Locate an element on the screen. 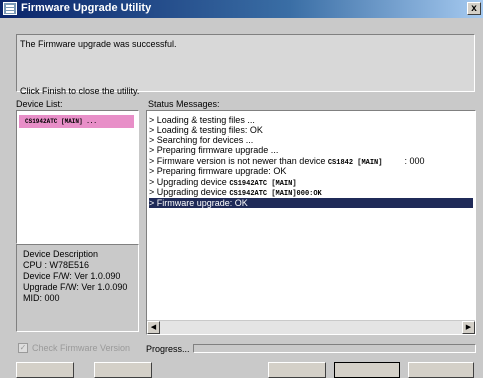  window-title: Firmware Upgrade Utility is located at coordinates (86, 8).